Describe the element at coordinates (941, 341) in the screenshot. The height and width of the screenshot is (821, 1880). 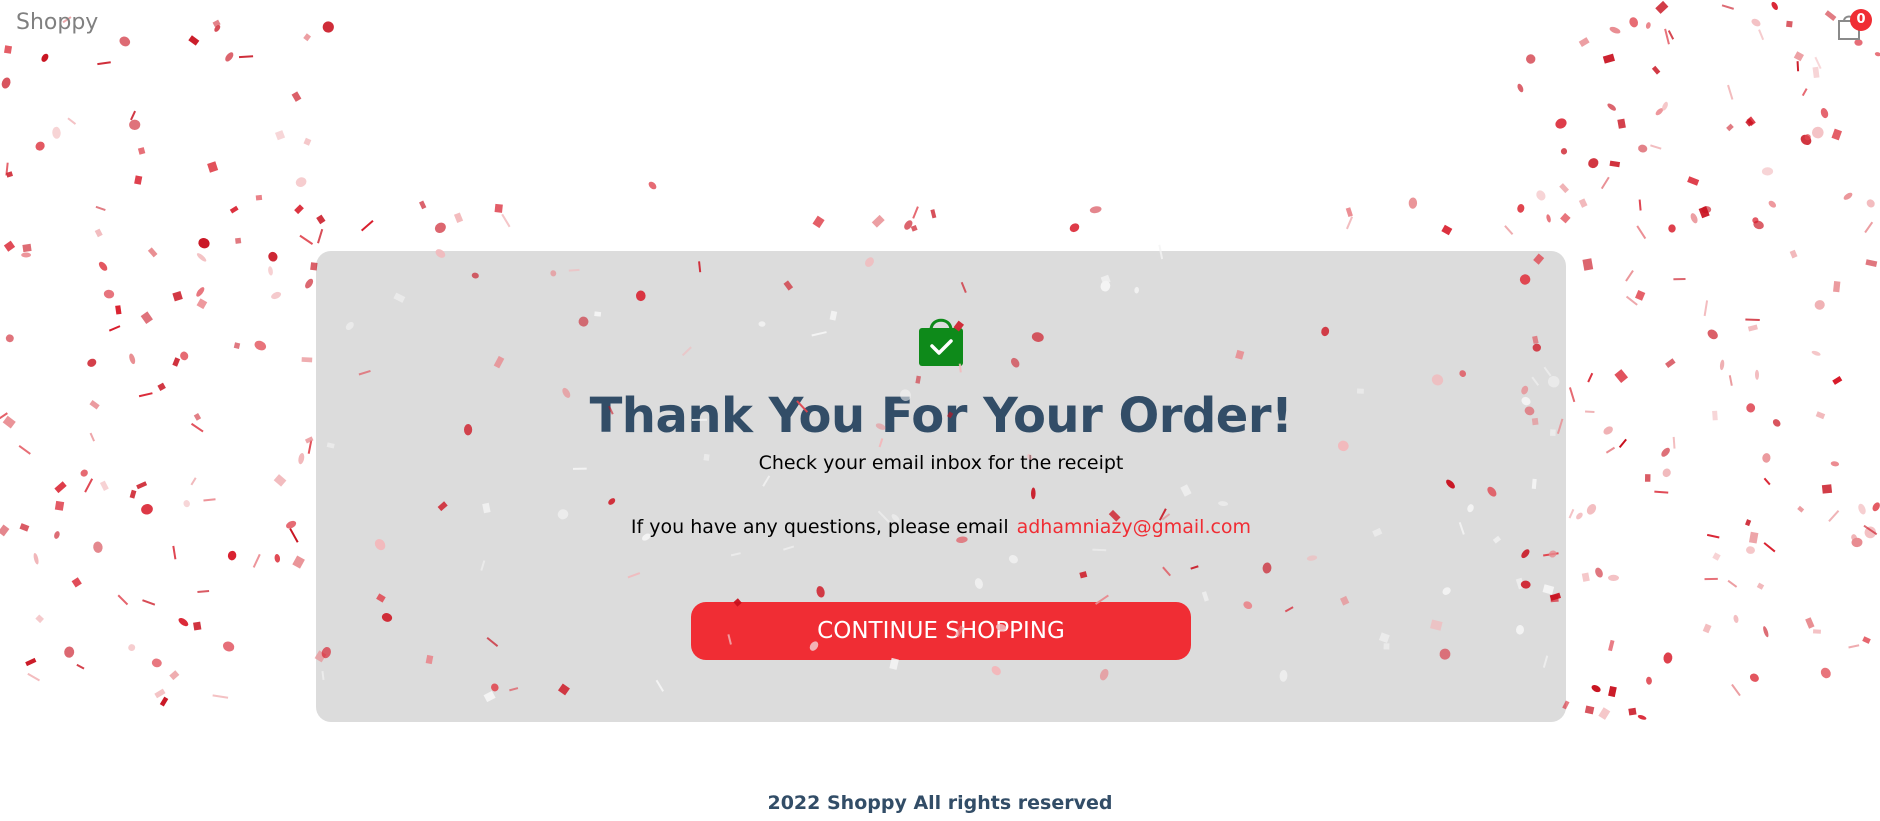
I see `shopping-bag-check-icon` at that location.